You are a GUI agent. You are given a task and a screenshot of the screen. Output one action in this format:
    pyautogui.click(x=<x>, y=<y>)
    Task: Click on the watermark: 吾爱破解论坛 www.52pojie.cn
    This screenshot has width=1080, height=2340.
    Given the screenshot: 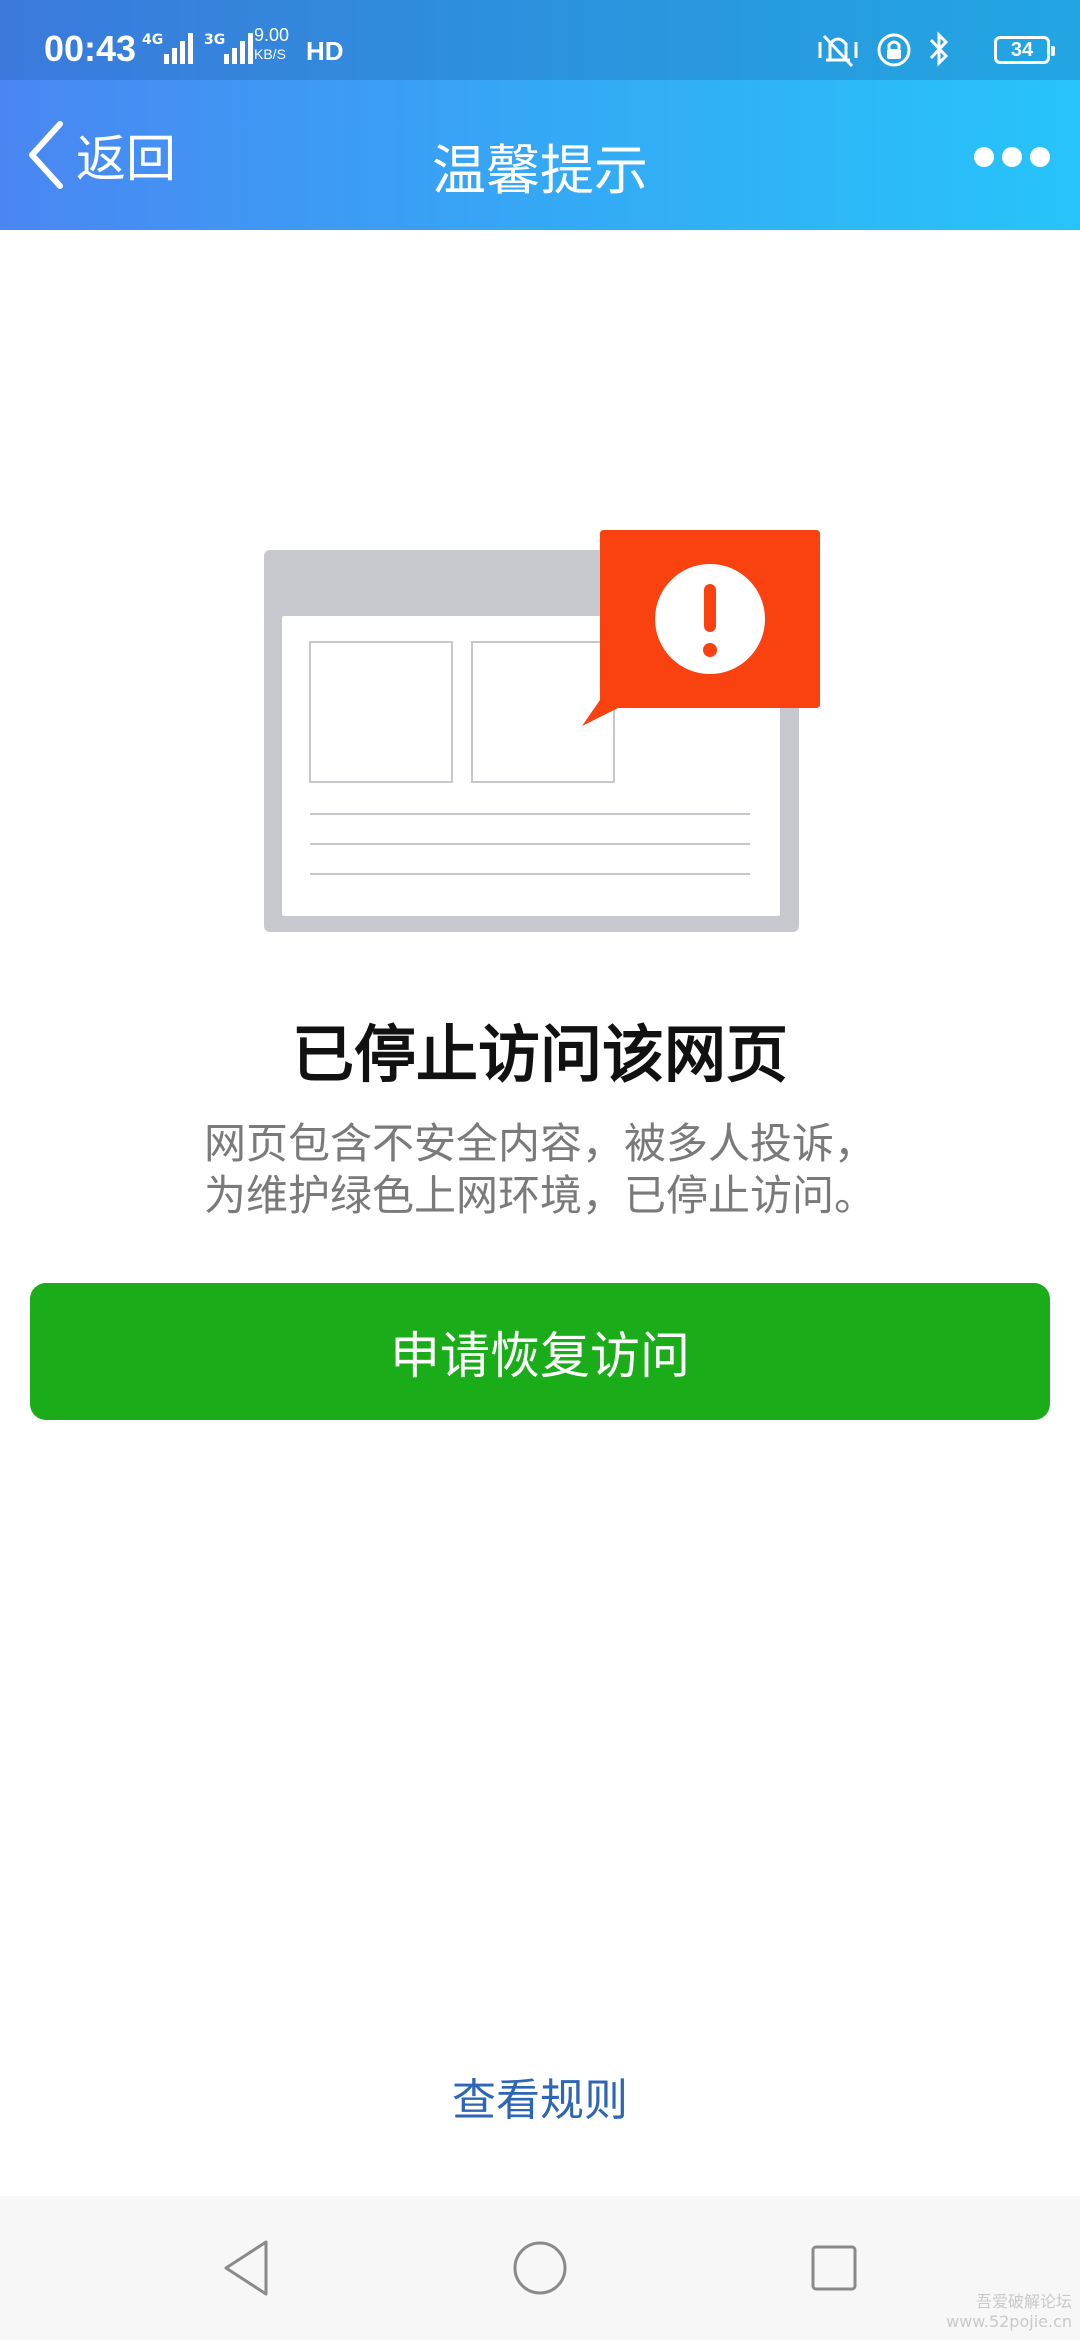 What is the action you would take?
    pyautogui.click(x=1009, y=2312)
    